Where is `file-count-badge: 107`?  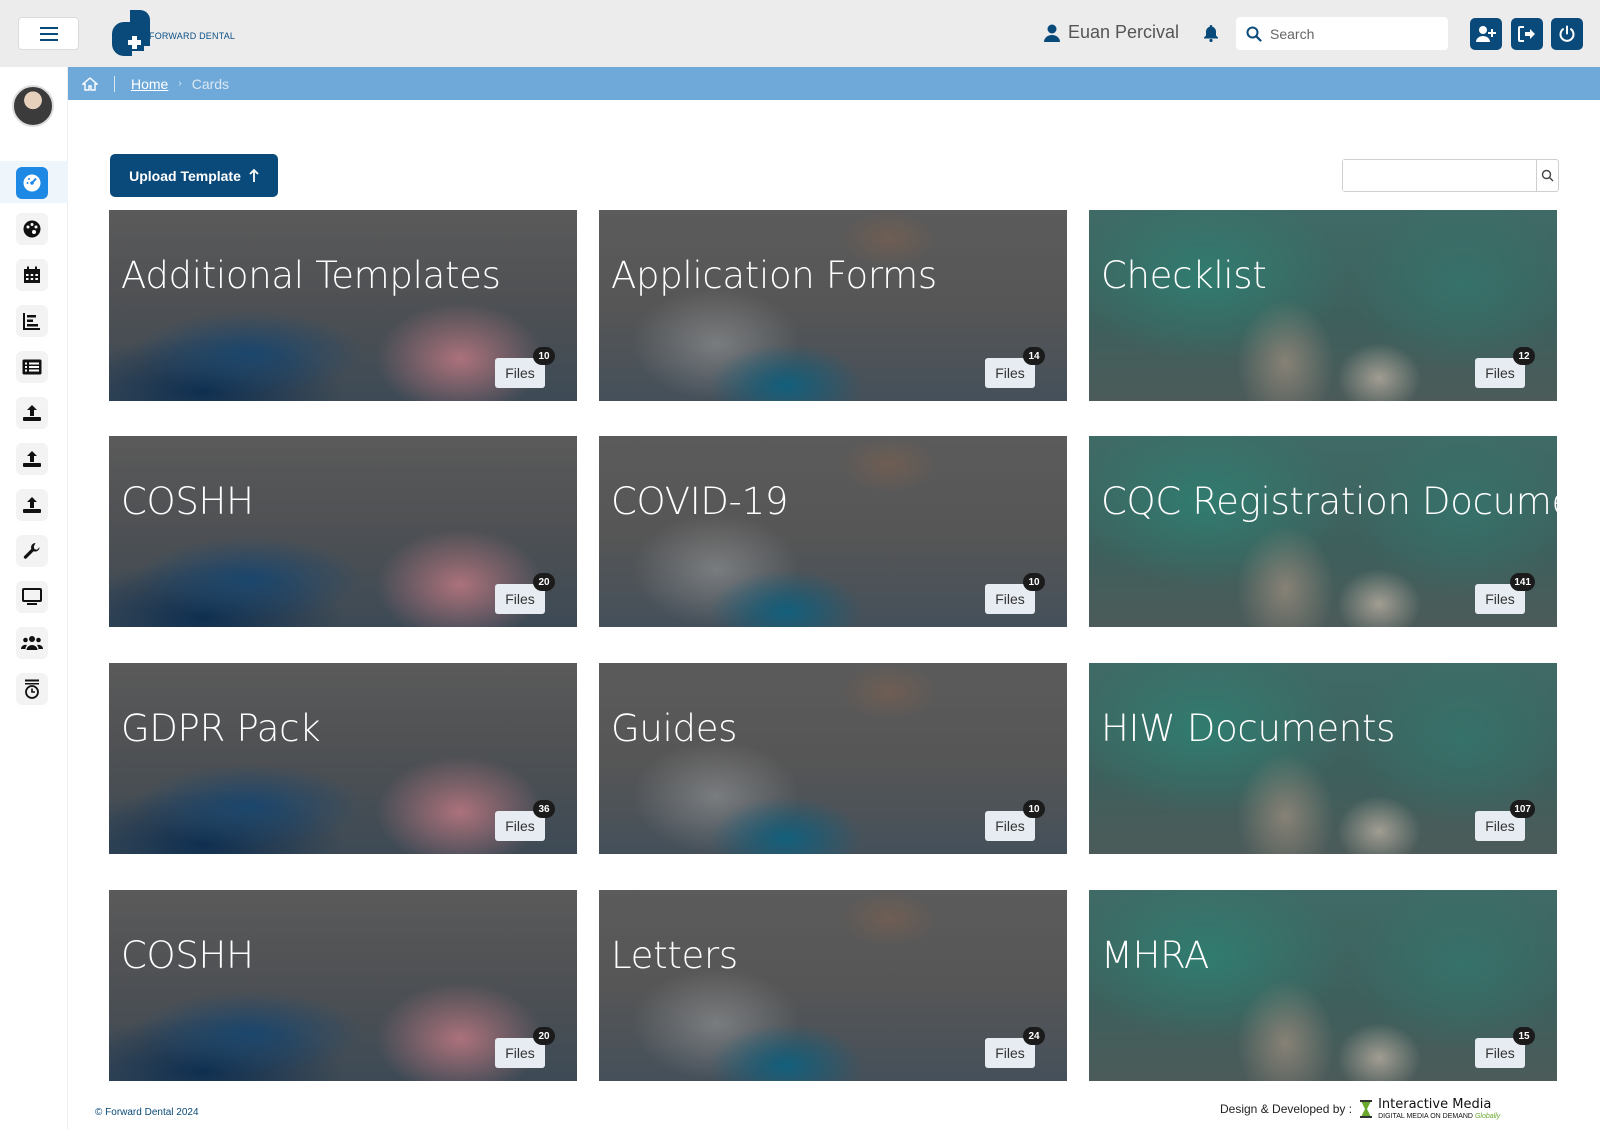 file-count-badge: 107 is located at coordinates (1522, 809).